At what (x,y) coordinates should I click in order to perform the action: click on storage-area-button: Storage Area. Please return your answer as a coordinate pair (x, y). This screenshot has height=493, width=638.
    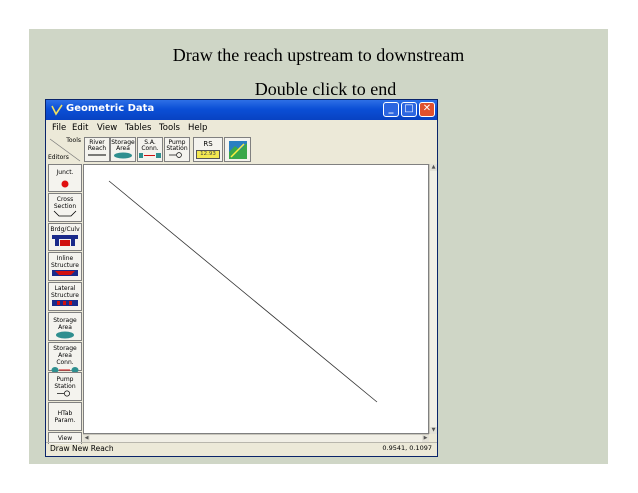
    Looking at the image, I should click on (123, 149).